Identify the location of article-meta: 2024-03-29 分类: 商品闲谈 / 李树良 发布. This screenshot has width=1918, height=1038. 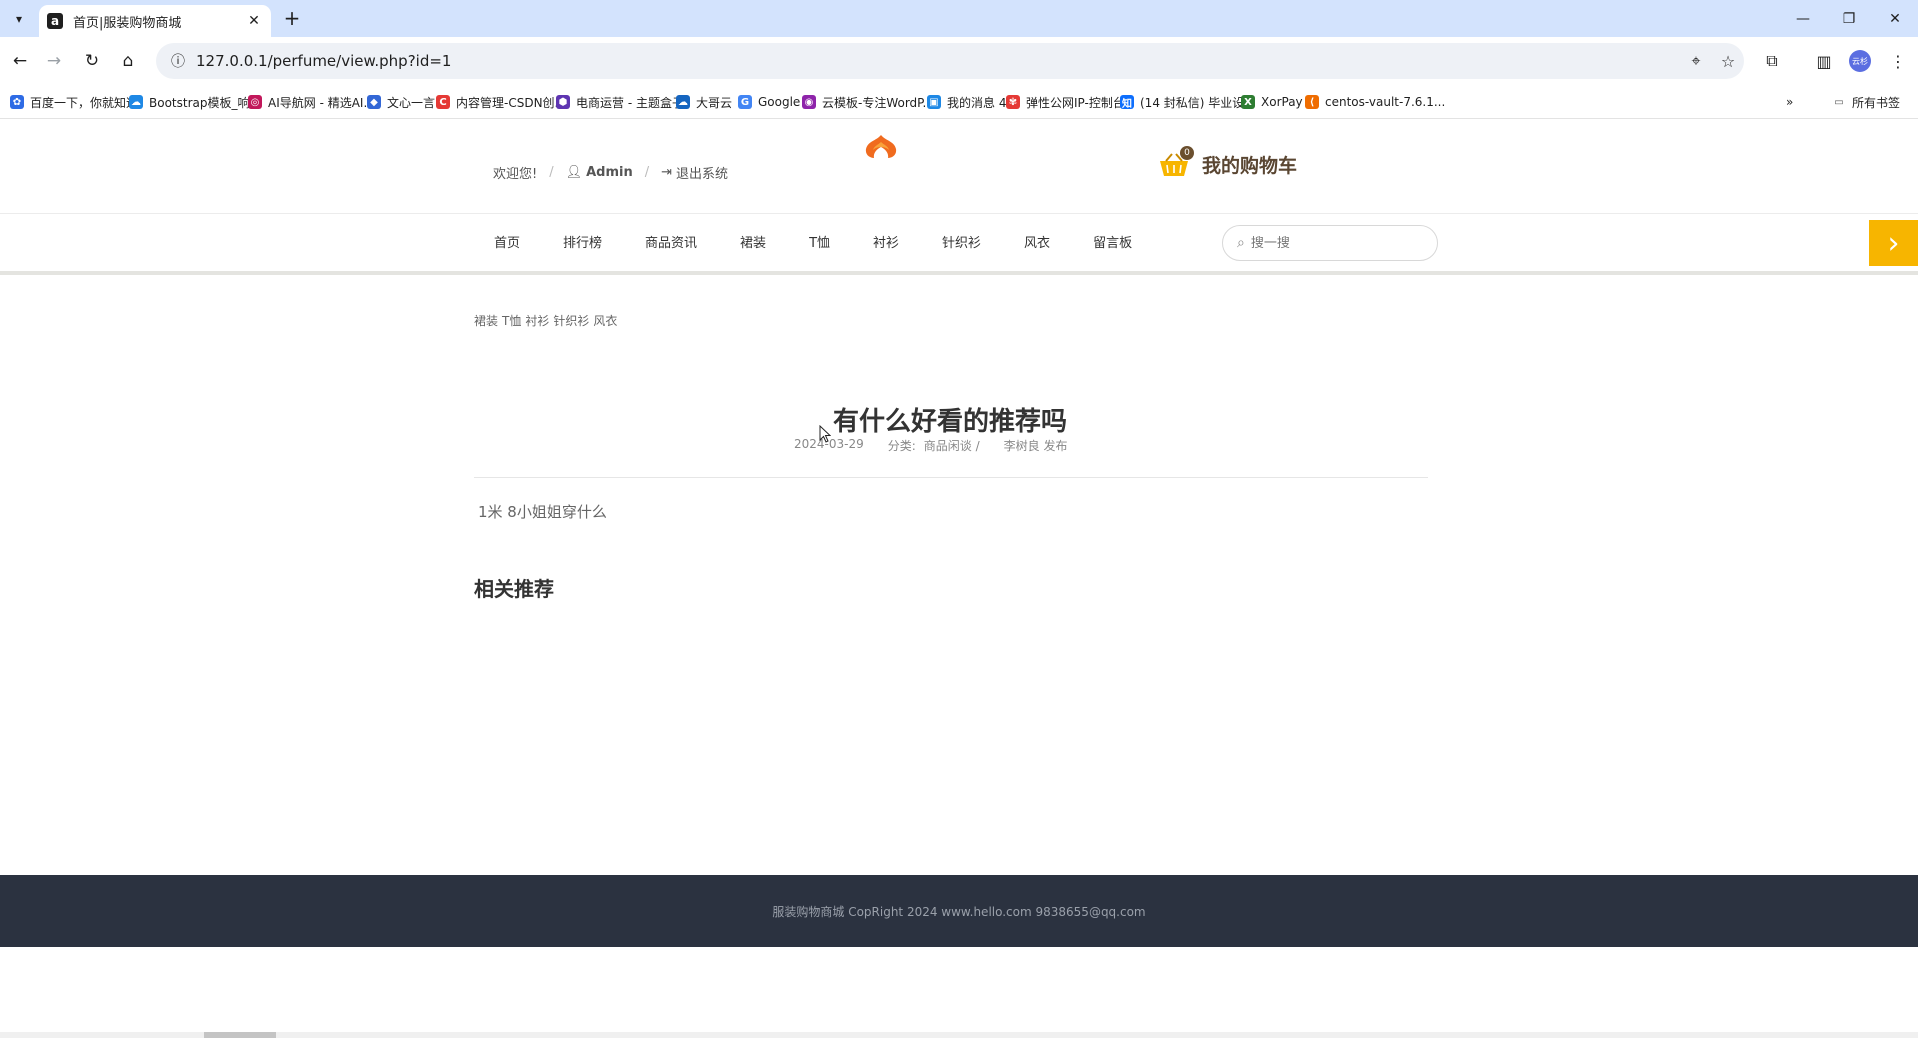
(934, 445).